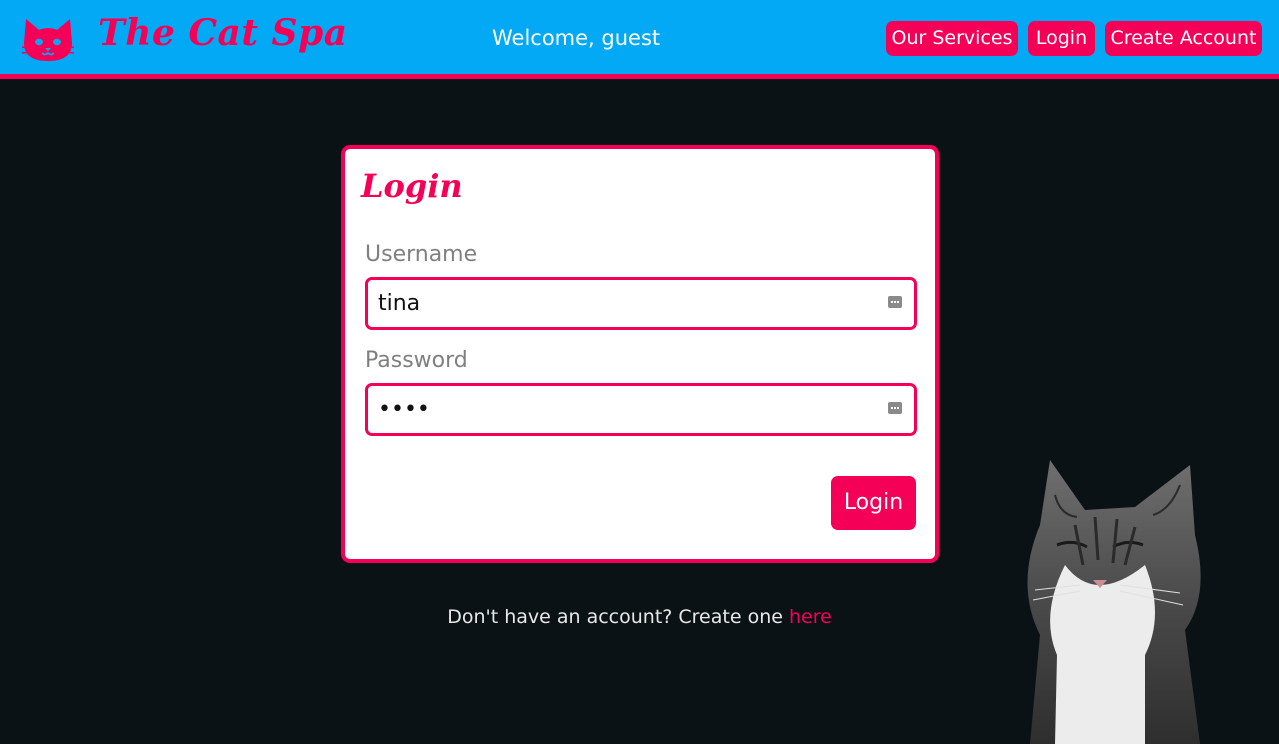  I want to click on our-services-button: Our Services, so click(952, 38).